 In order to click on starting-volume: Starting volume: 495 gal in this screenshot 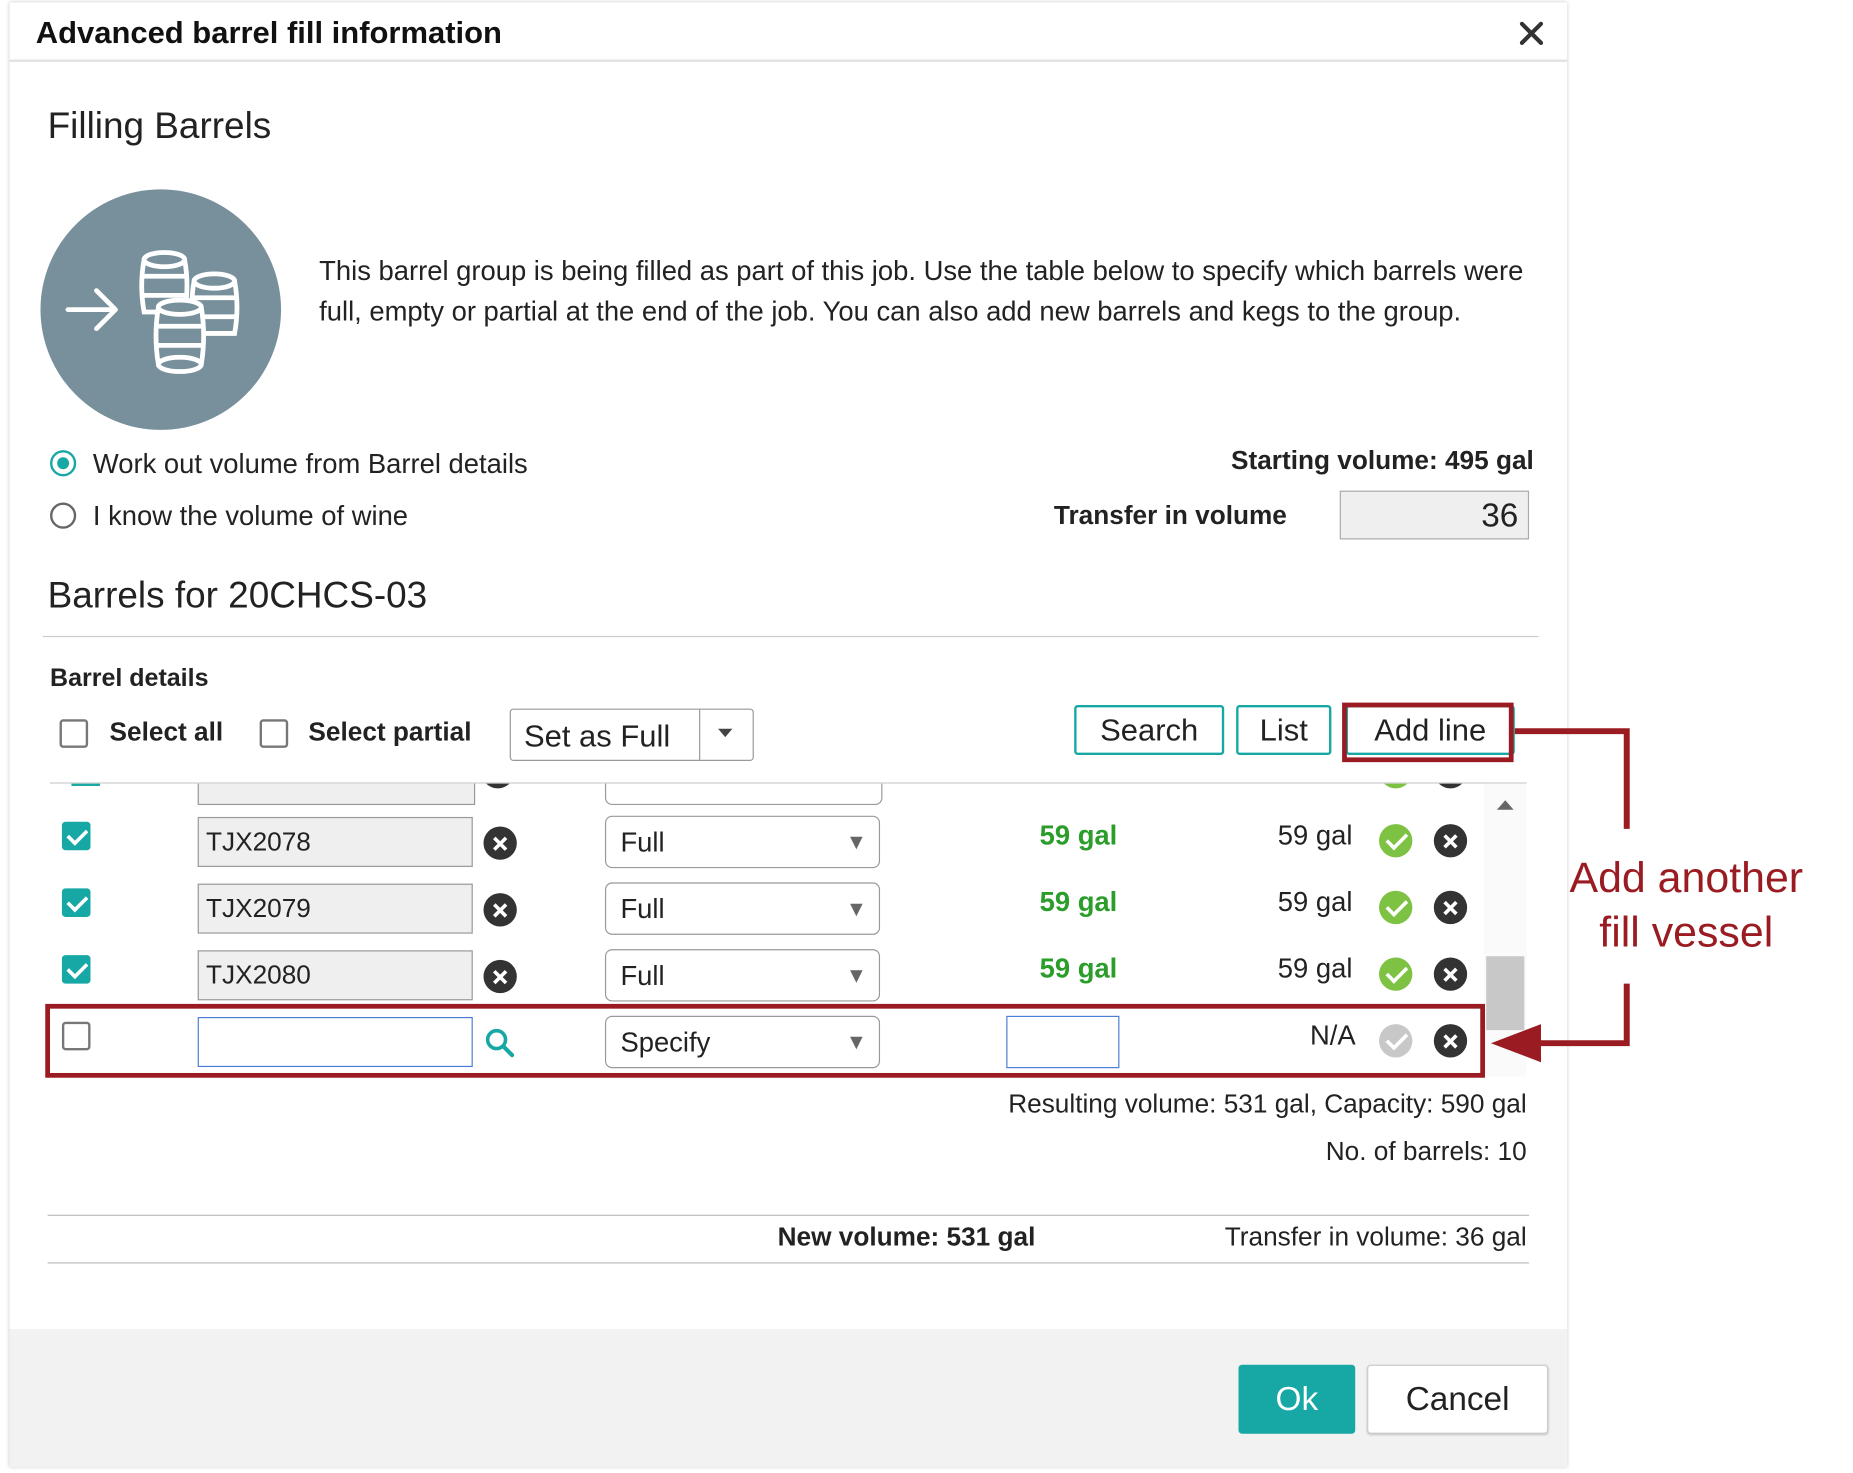, I will do `click(1382, 460)`.